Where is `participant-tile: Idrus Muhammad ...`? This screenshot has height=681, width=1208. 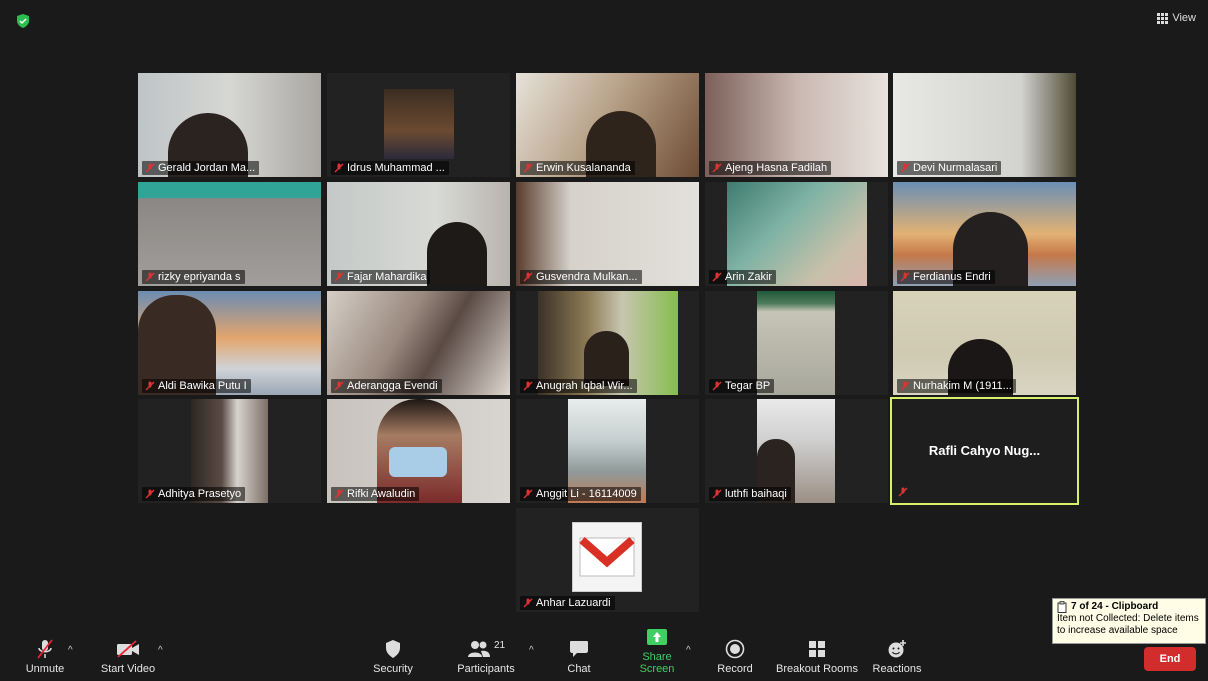 participant-tile: Idrus Muhammad ... is located at coordinates (418, 125).